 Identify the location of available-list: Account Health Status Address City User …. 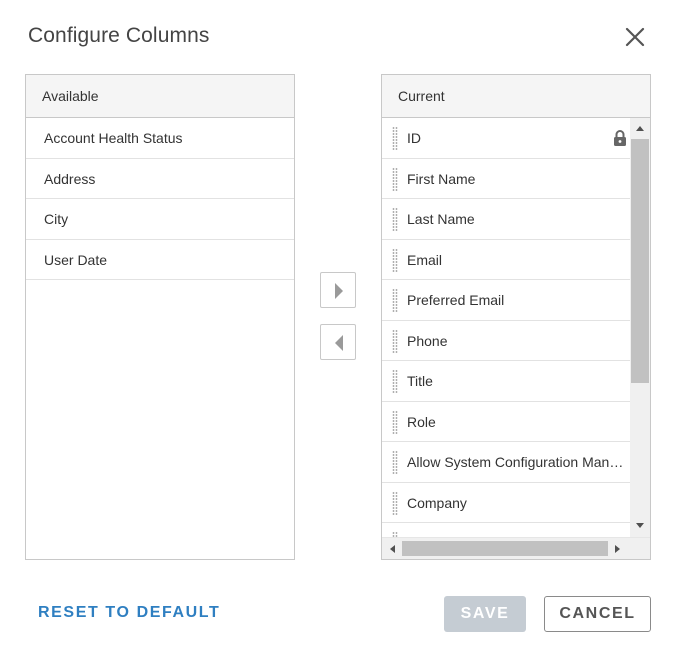
(160, 199).